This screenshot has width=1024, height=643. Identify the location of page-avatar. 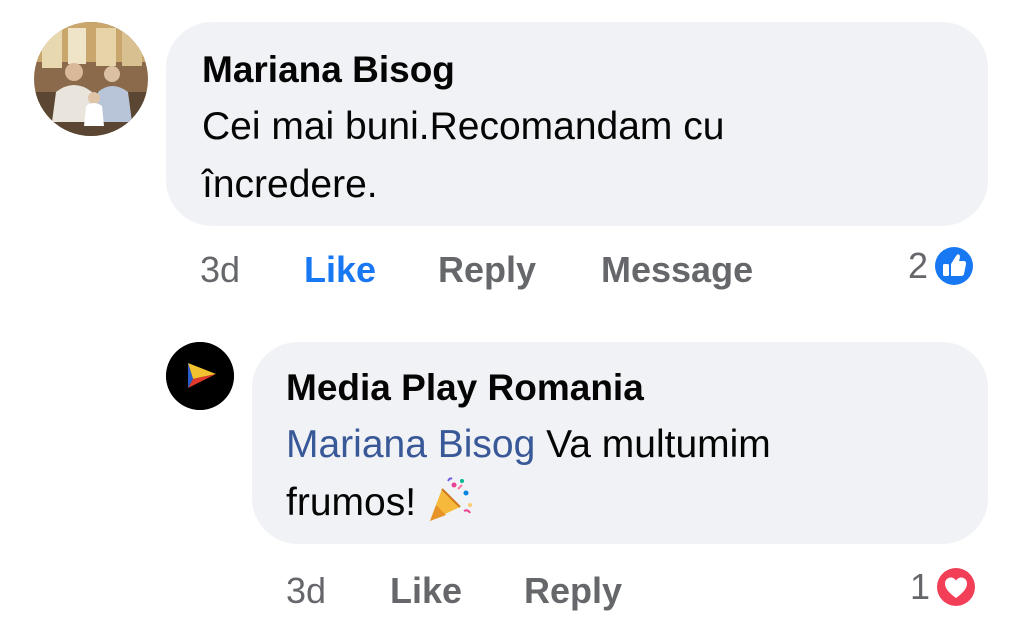
(200, 376).